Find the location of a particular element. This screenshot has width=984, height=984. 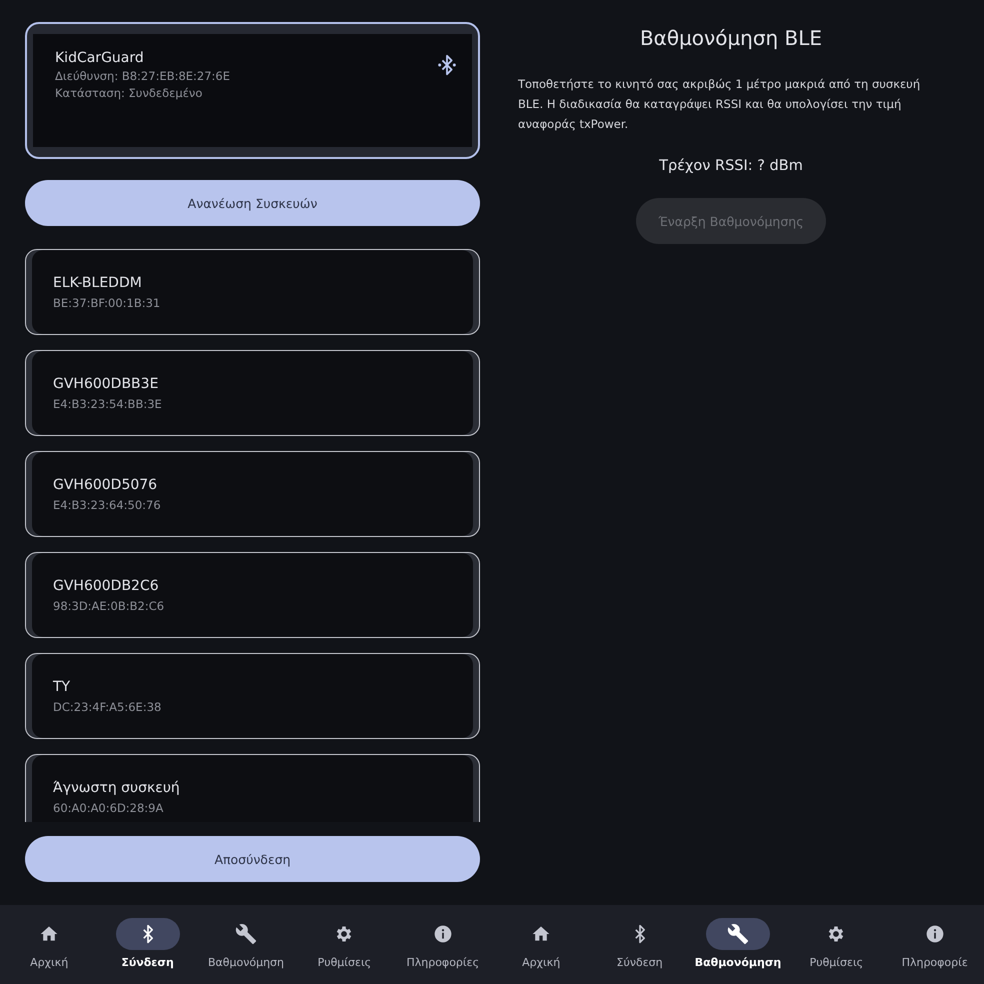

device-list-item: GVH600DB2C6 98:3D:AE:0B:B2:C6 is located at coordinates (252, 595).